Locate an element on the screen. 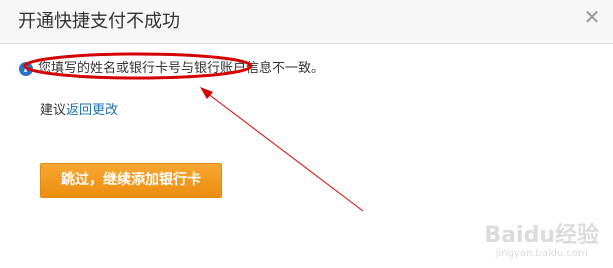  annotation-ellipse is located at coordinates (138, 66).